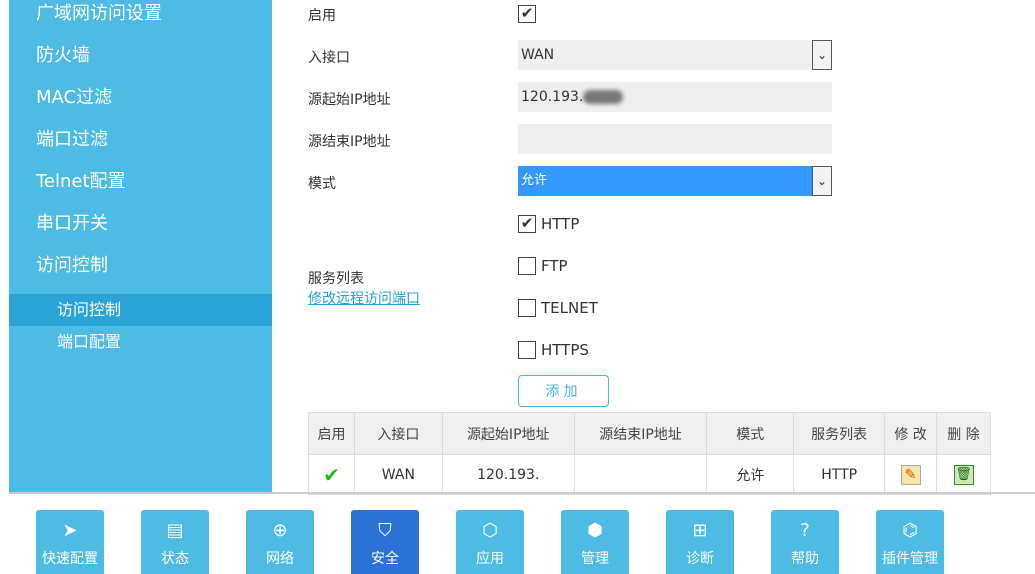  I want to click on cell-services: HTTP, so click(839, 474).